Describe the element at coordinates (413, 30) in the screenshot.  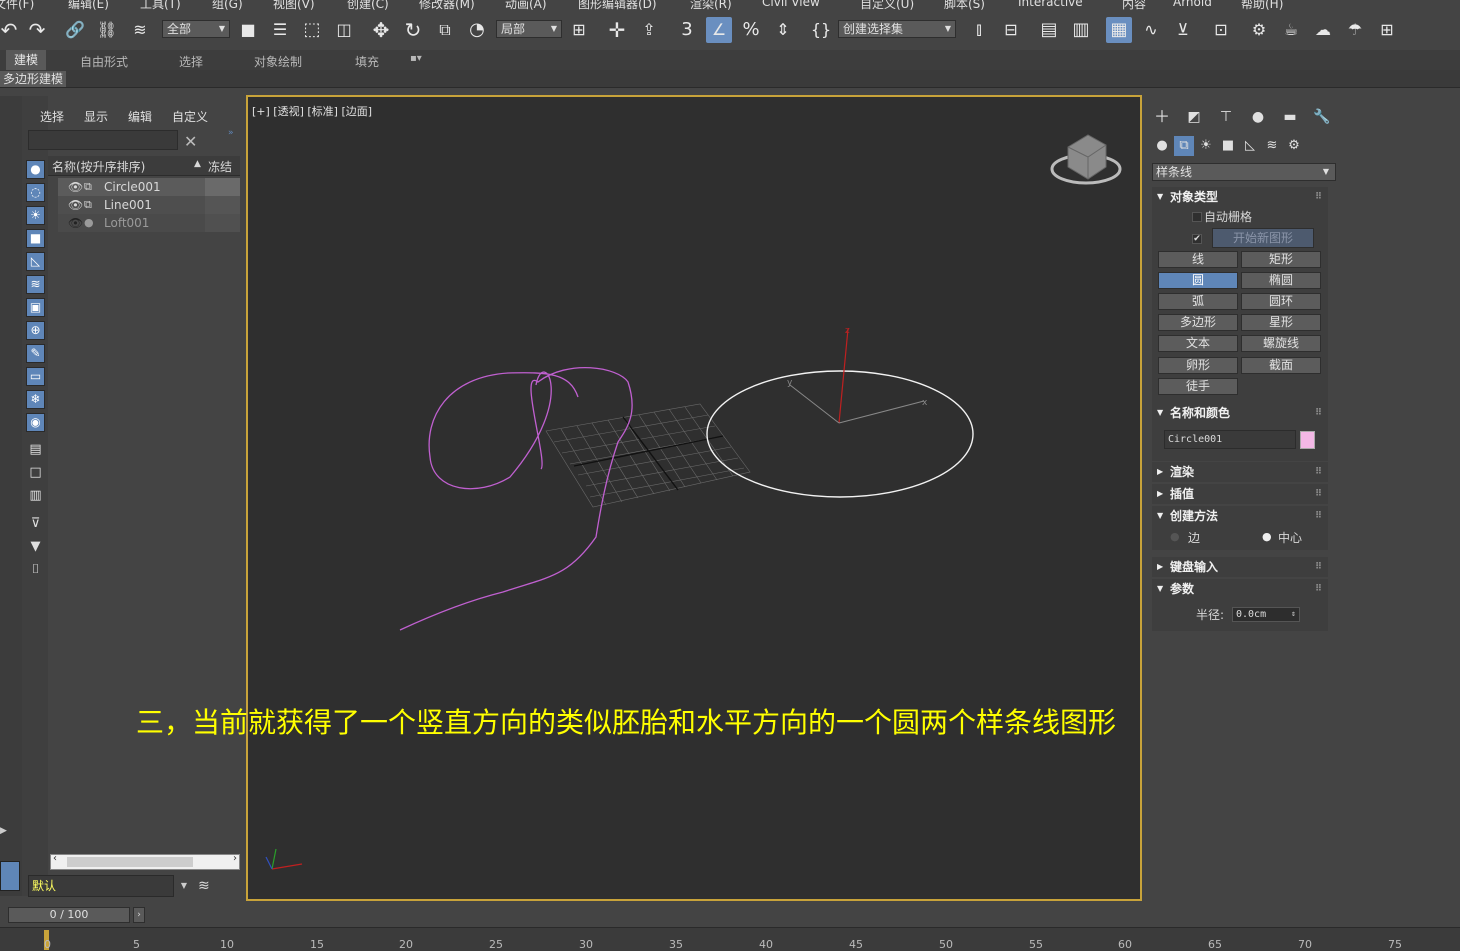
I see `rotate-icon: ↻` at that location.